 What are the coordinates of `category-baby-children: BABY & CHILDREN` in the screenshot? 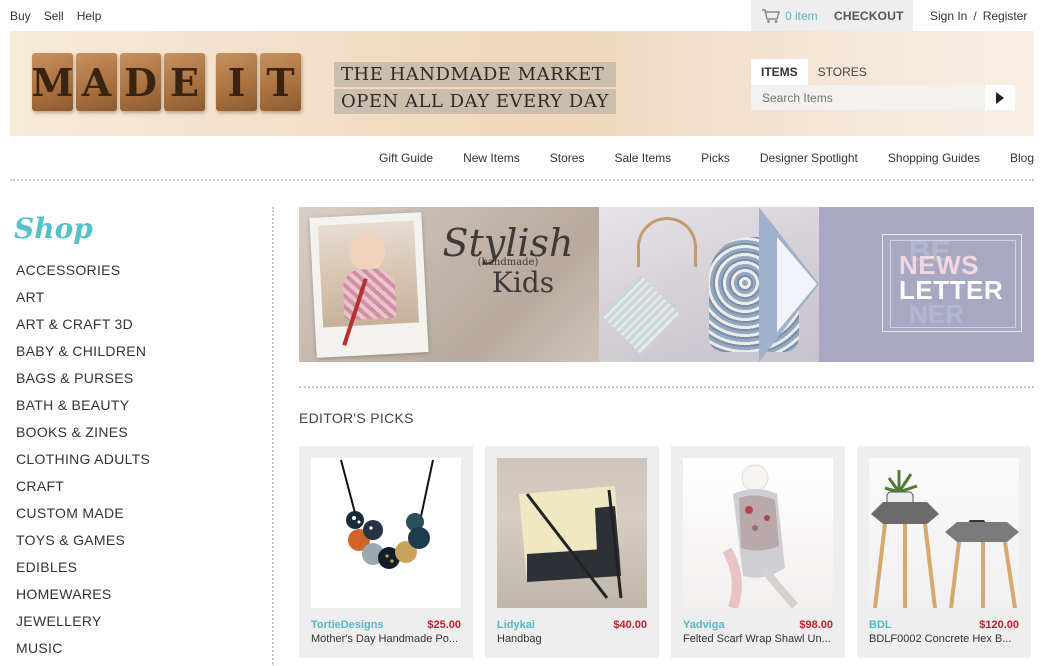 It's located at (83, 356).